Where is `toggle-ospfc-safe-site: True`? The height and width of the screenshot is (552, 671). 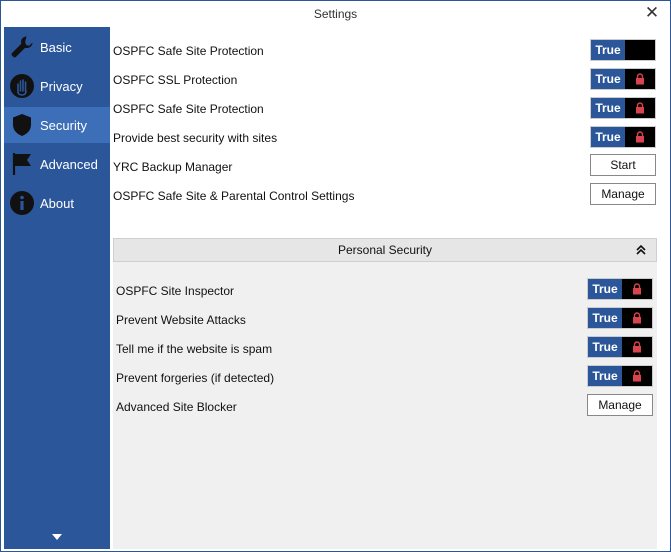 toggle-ospfc-safe-site: True is located at coordinates (623, 50).